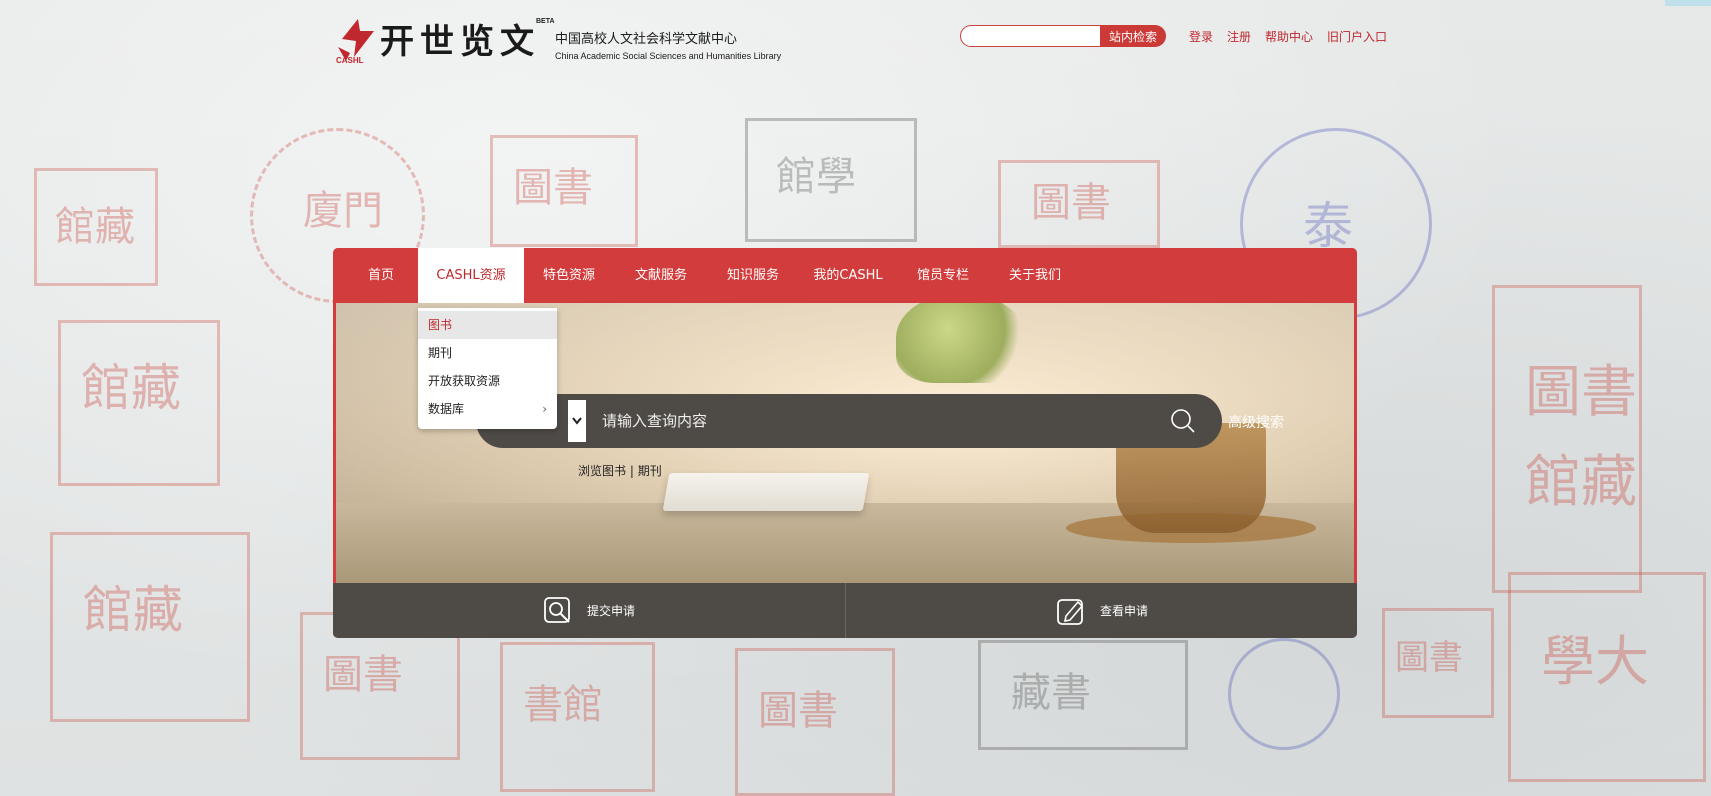 The width and height of the screenshot is (1711, 796). Describe the element at coordinates (753, 275) in the screenshot. I see `nav-item-knowledge-services: 知识服务` at that location.